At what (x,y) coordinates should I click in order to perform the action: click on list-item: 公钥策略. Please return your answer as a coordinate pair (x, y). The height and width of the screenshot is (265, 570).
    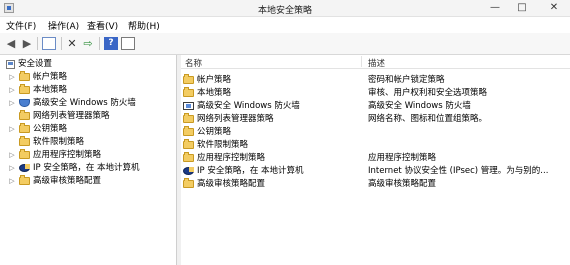
    Looking at the image, I should click on (375, 132).